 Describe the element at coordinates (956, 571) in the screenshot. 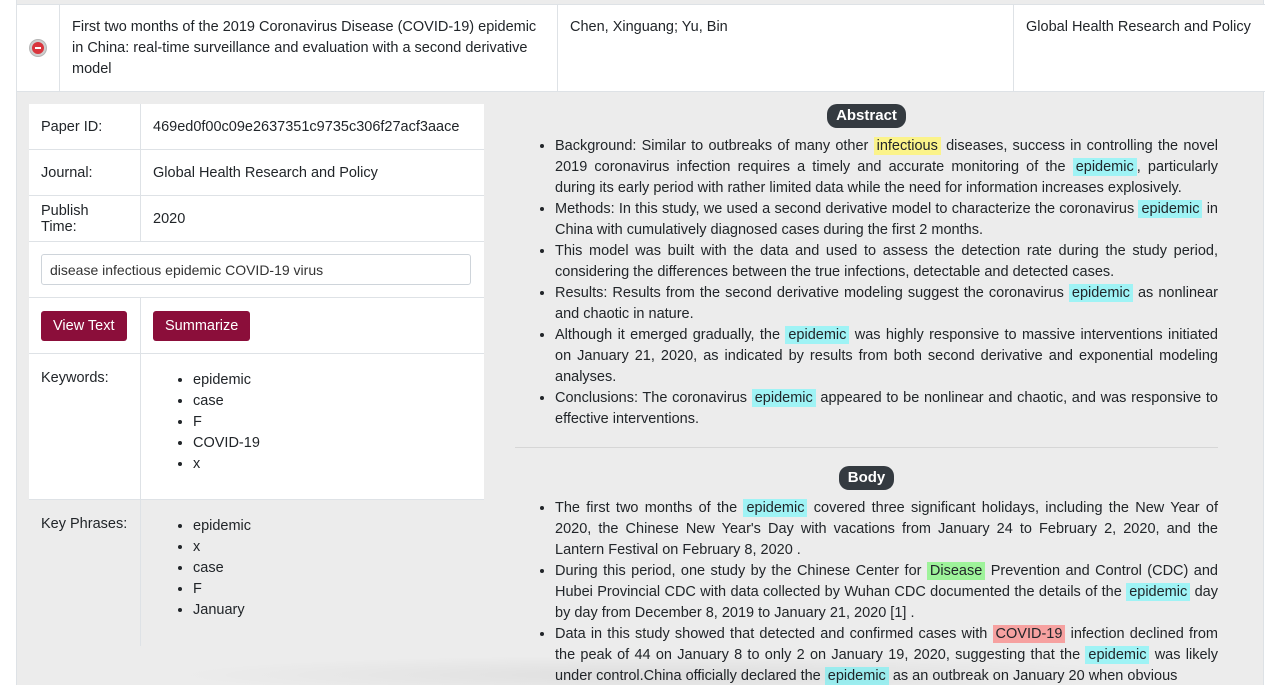

I see `highlight-disease: Disease` at that location.